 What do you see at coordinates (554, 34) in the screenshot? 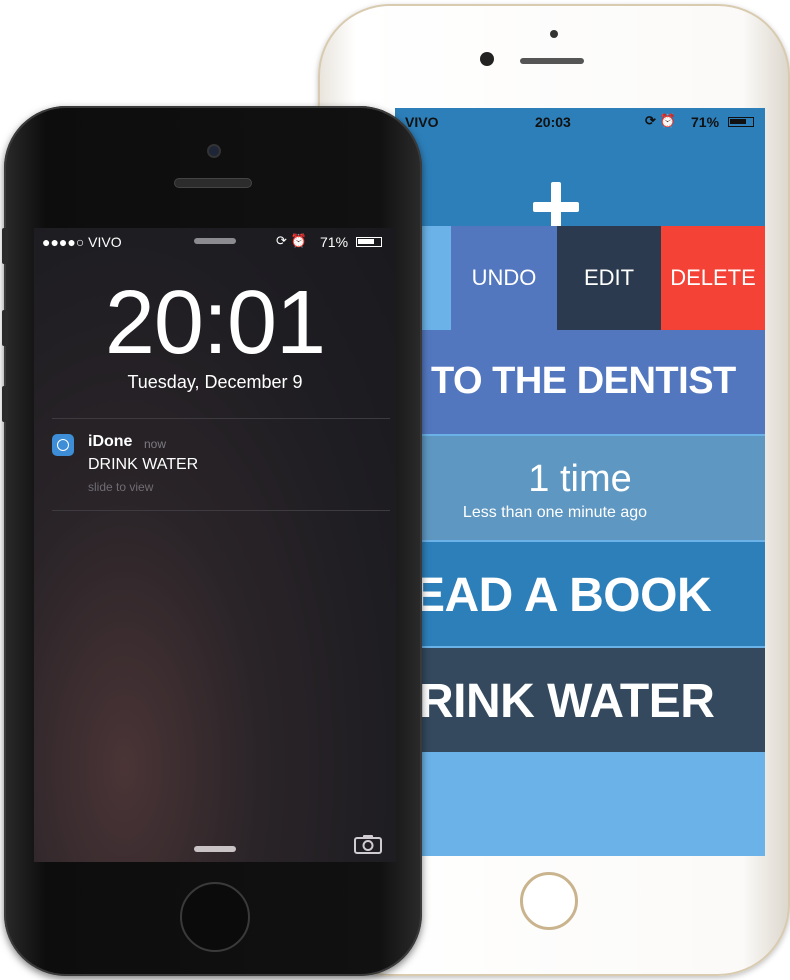
I see `front-microphone` at bounding box center [554, 34].